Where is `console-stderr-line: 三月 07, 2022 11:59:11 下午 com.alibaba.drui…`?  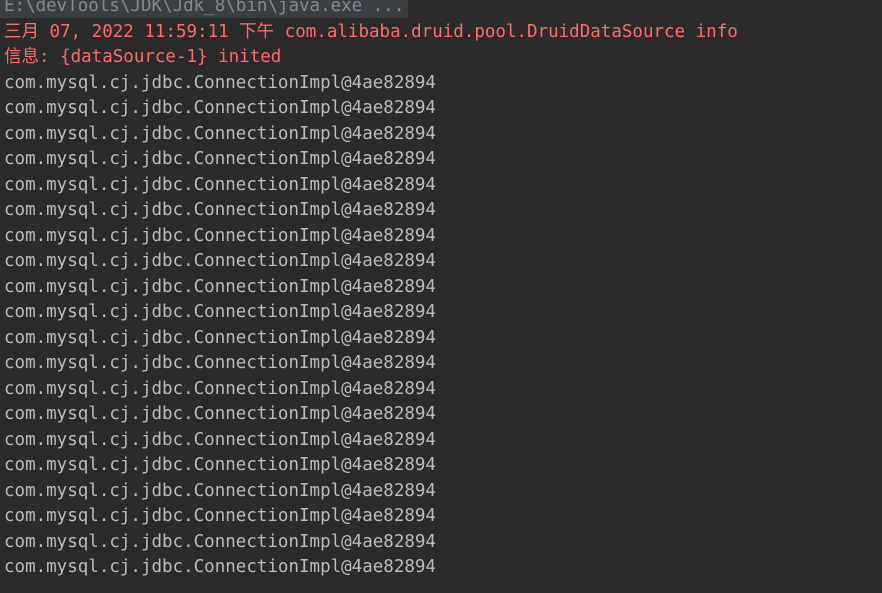
console-stderr-line: 三月 07, 2022 11:59:11 下午 com.alibaba.drui… is located at coordinates (371, 32).